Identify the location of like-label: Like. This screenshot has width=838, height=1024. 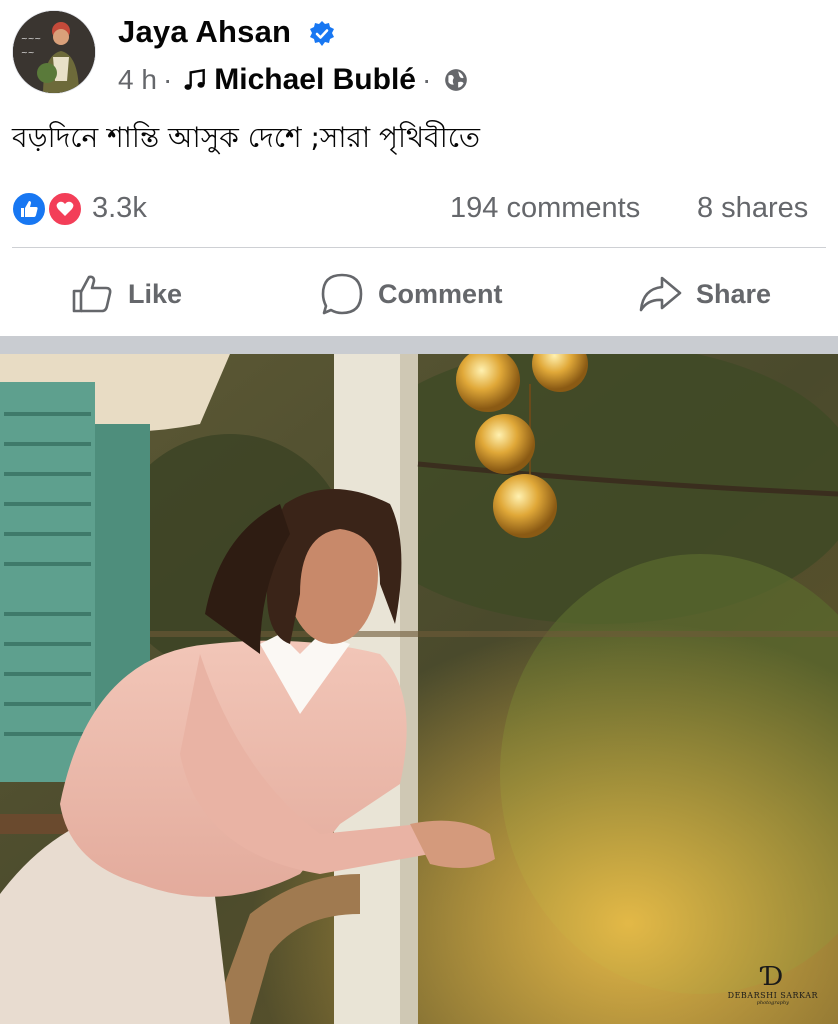
(155, 293).